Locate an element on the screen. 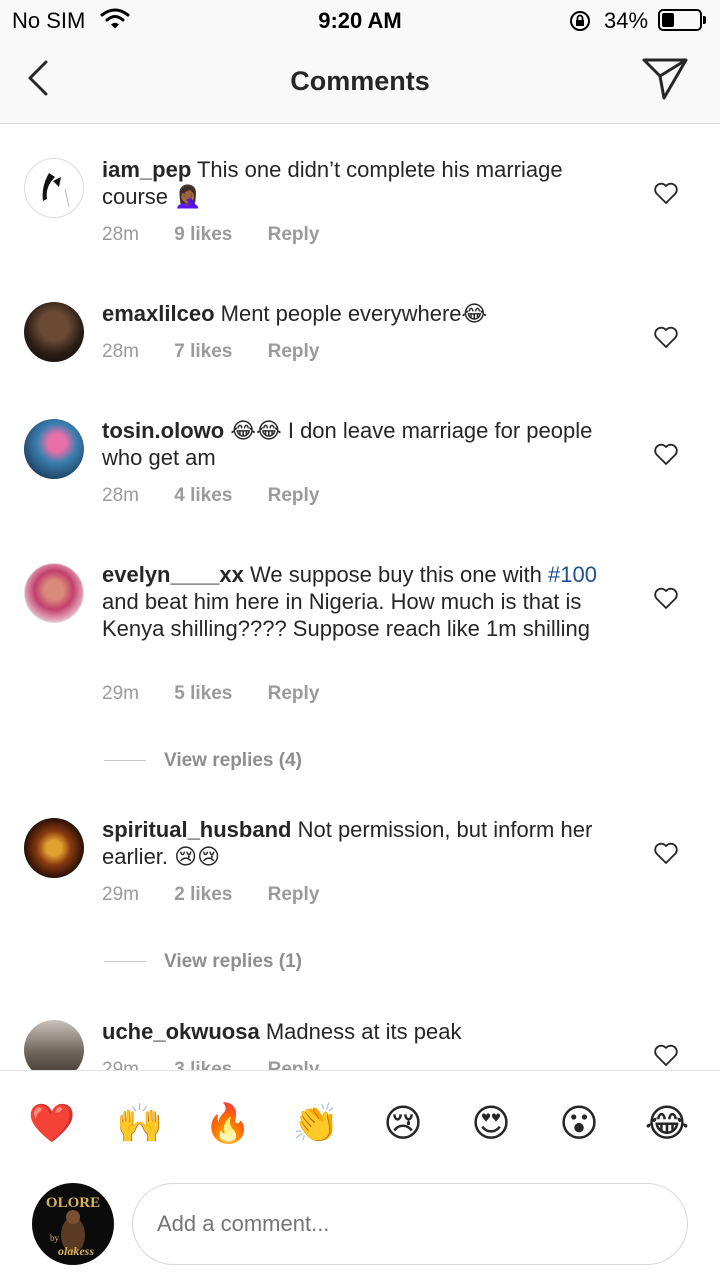  svg-text: by is located at coordinates (55, 1238).